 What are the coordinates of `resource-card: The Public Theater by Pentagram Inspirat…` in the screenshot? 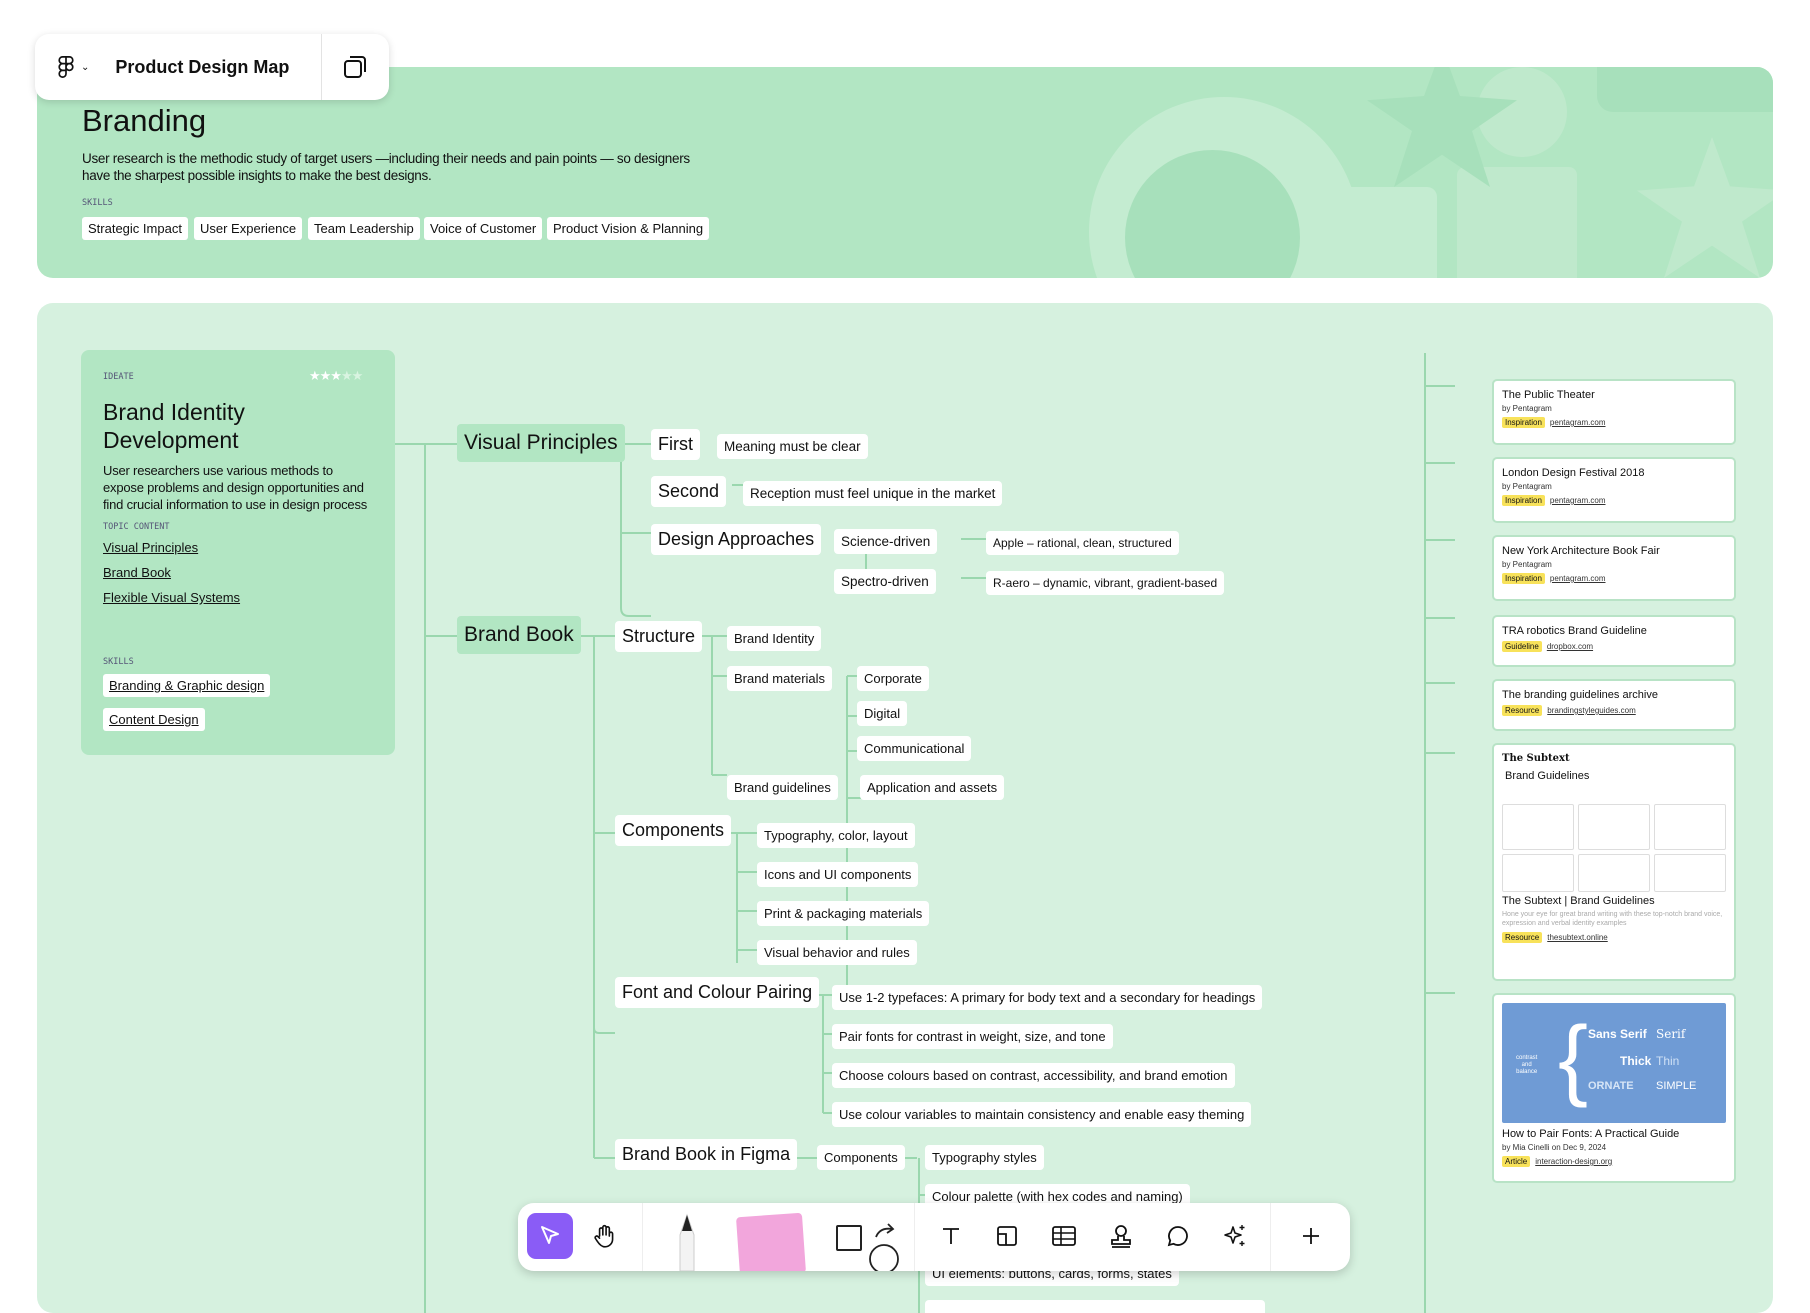 It's located at (1614, 412).